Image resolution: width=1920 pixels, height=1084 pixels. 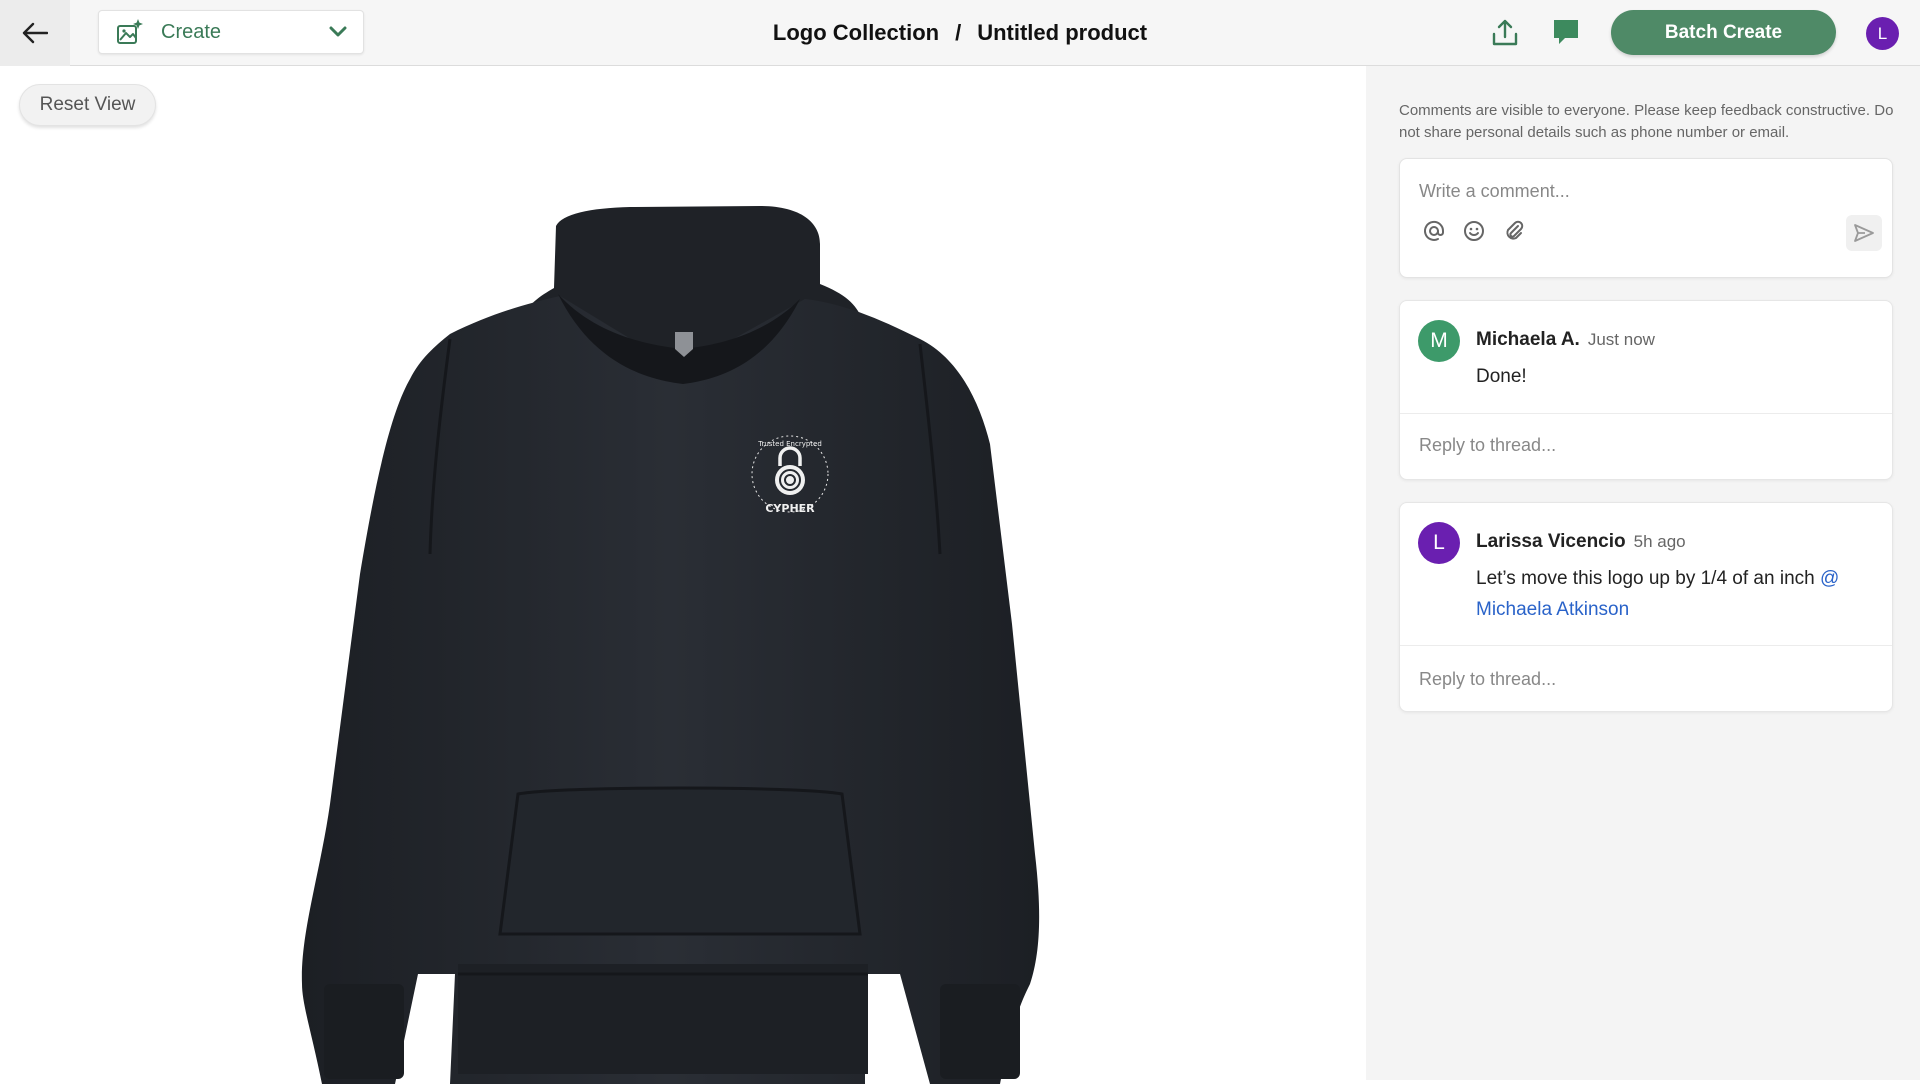 I want to click on logo-text-bottom: CYPHER, so click(x=790, y=508).